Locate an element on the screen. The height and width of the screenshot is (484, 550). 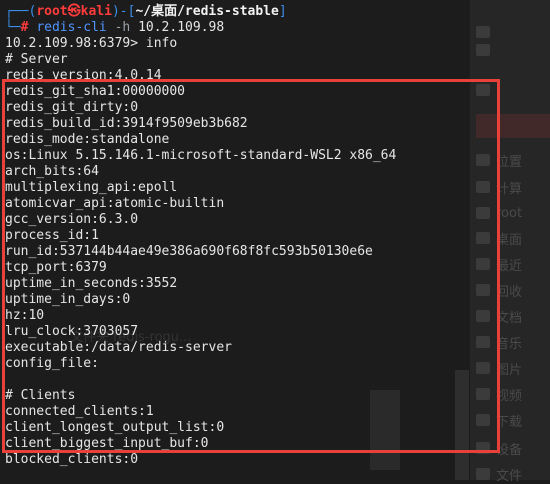
command-argument: 10.2.109.98 is located at coordinates (181, 27).